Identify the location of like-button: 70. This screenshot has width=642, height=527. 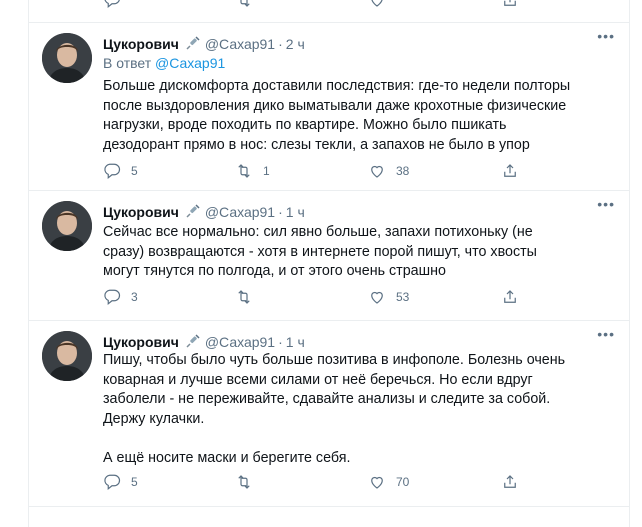
(388, 482).